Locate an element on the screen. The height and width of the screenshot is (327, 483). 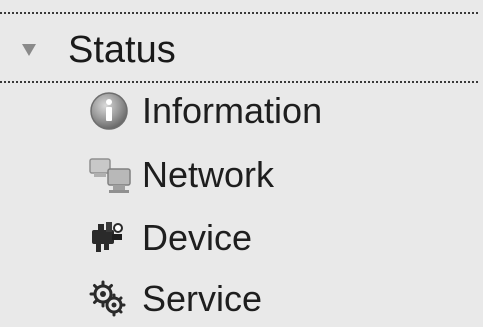
expand-triangle-icon is located at coordinates (29, 50).